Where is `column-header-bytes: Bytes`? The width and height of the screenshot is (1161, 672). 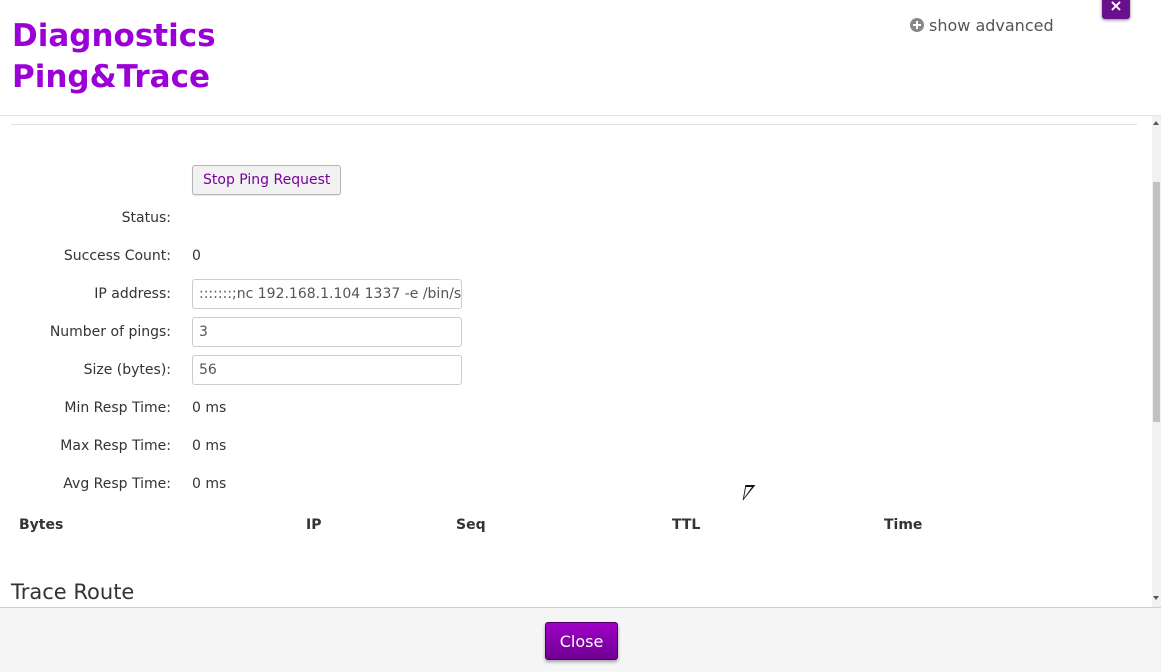
column-header-bytes: Bytes is located at coordinates (41, 525).